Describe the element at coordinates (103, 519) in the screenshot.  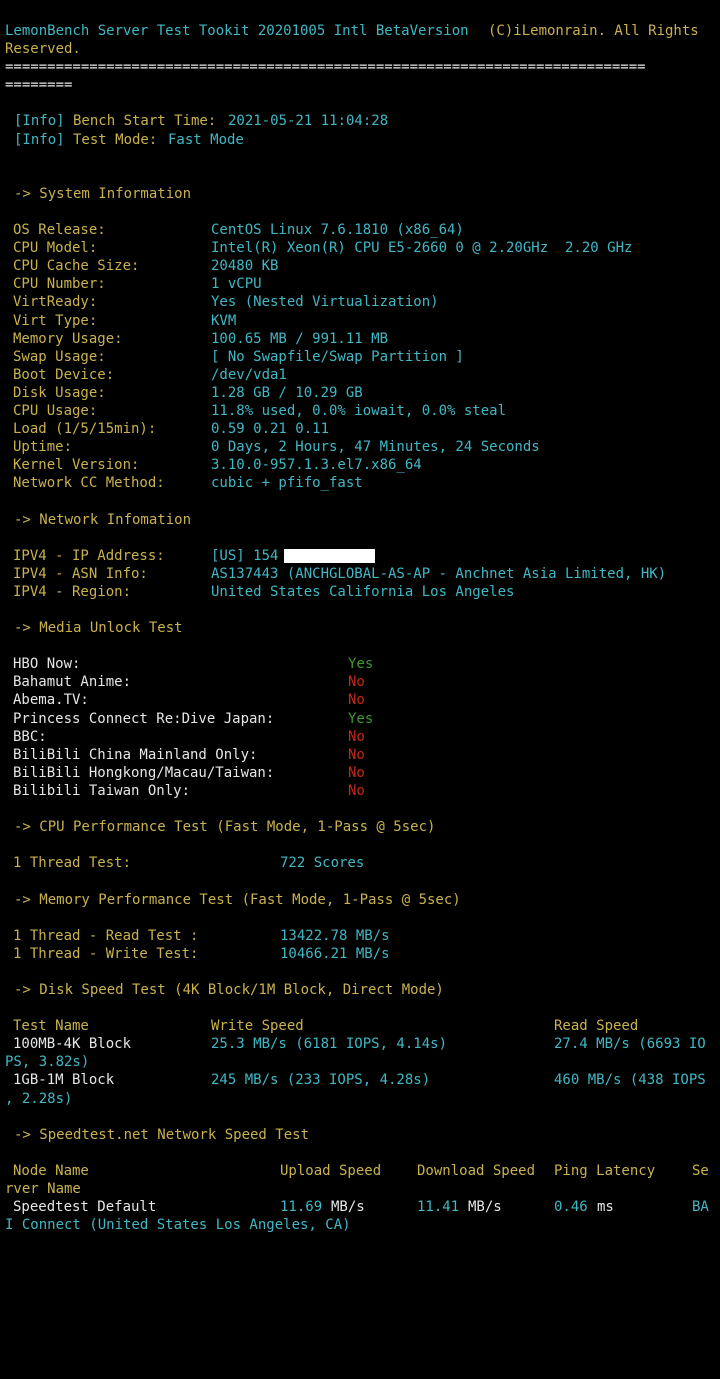
I see `section-heading-network: -> Network Infomation` at that location.